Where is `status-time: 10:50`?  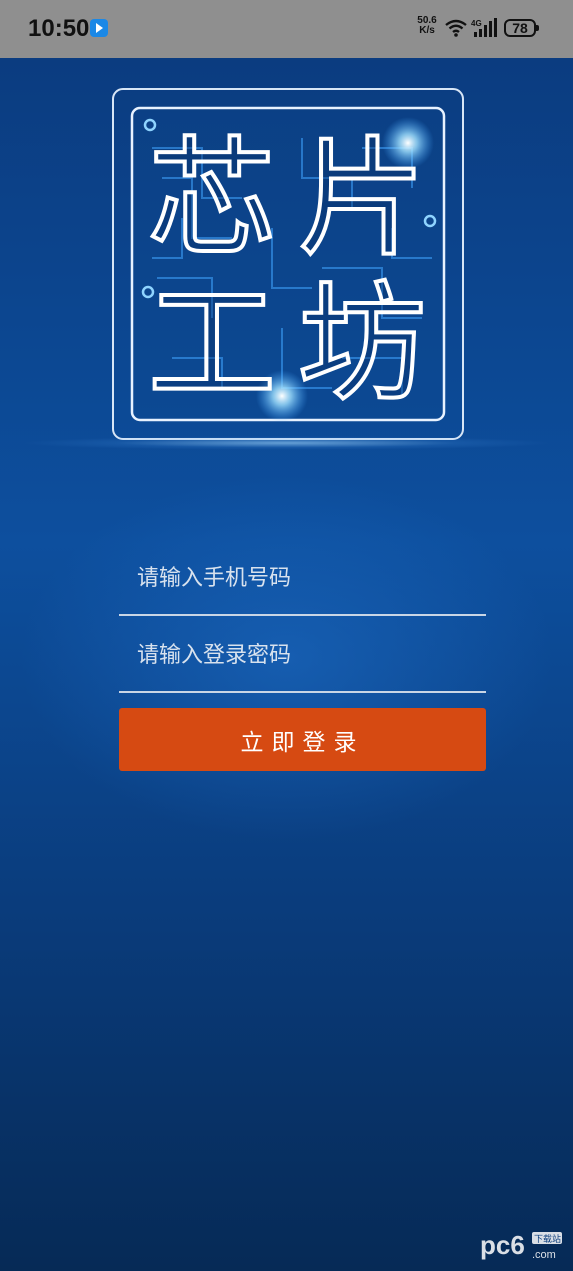
status-time: 10:50 is located at coordinates (59, 28).